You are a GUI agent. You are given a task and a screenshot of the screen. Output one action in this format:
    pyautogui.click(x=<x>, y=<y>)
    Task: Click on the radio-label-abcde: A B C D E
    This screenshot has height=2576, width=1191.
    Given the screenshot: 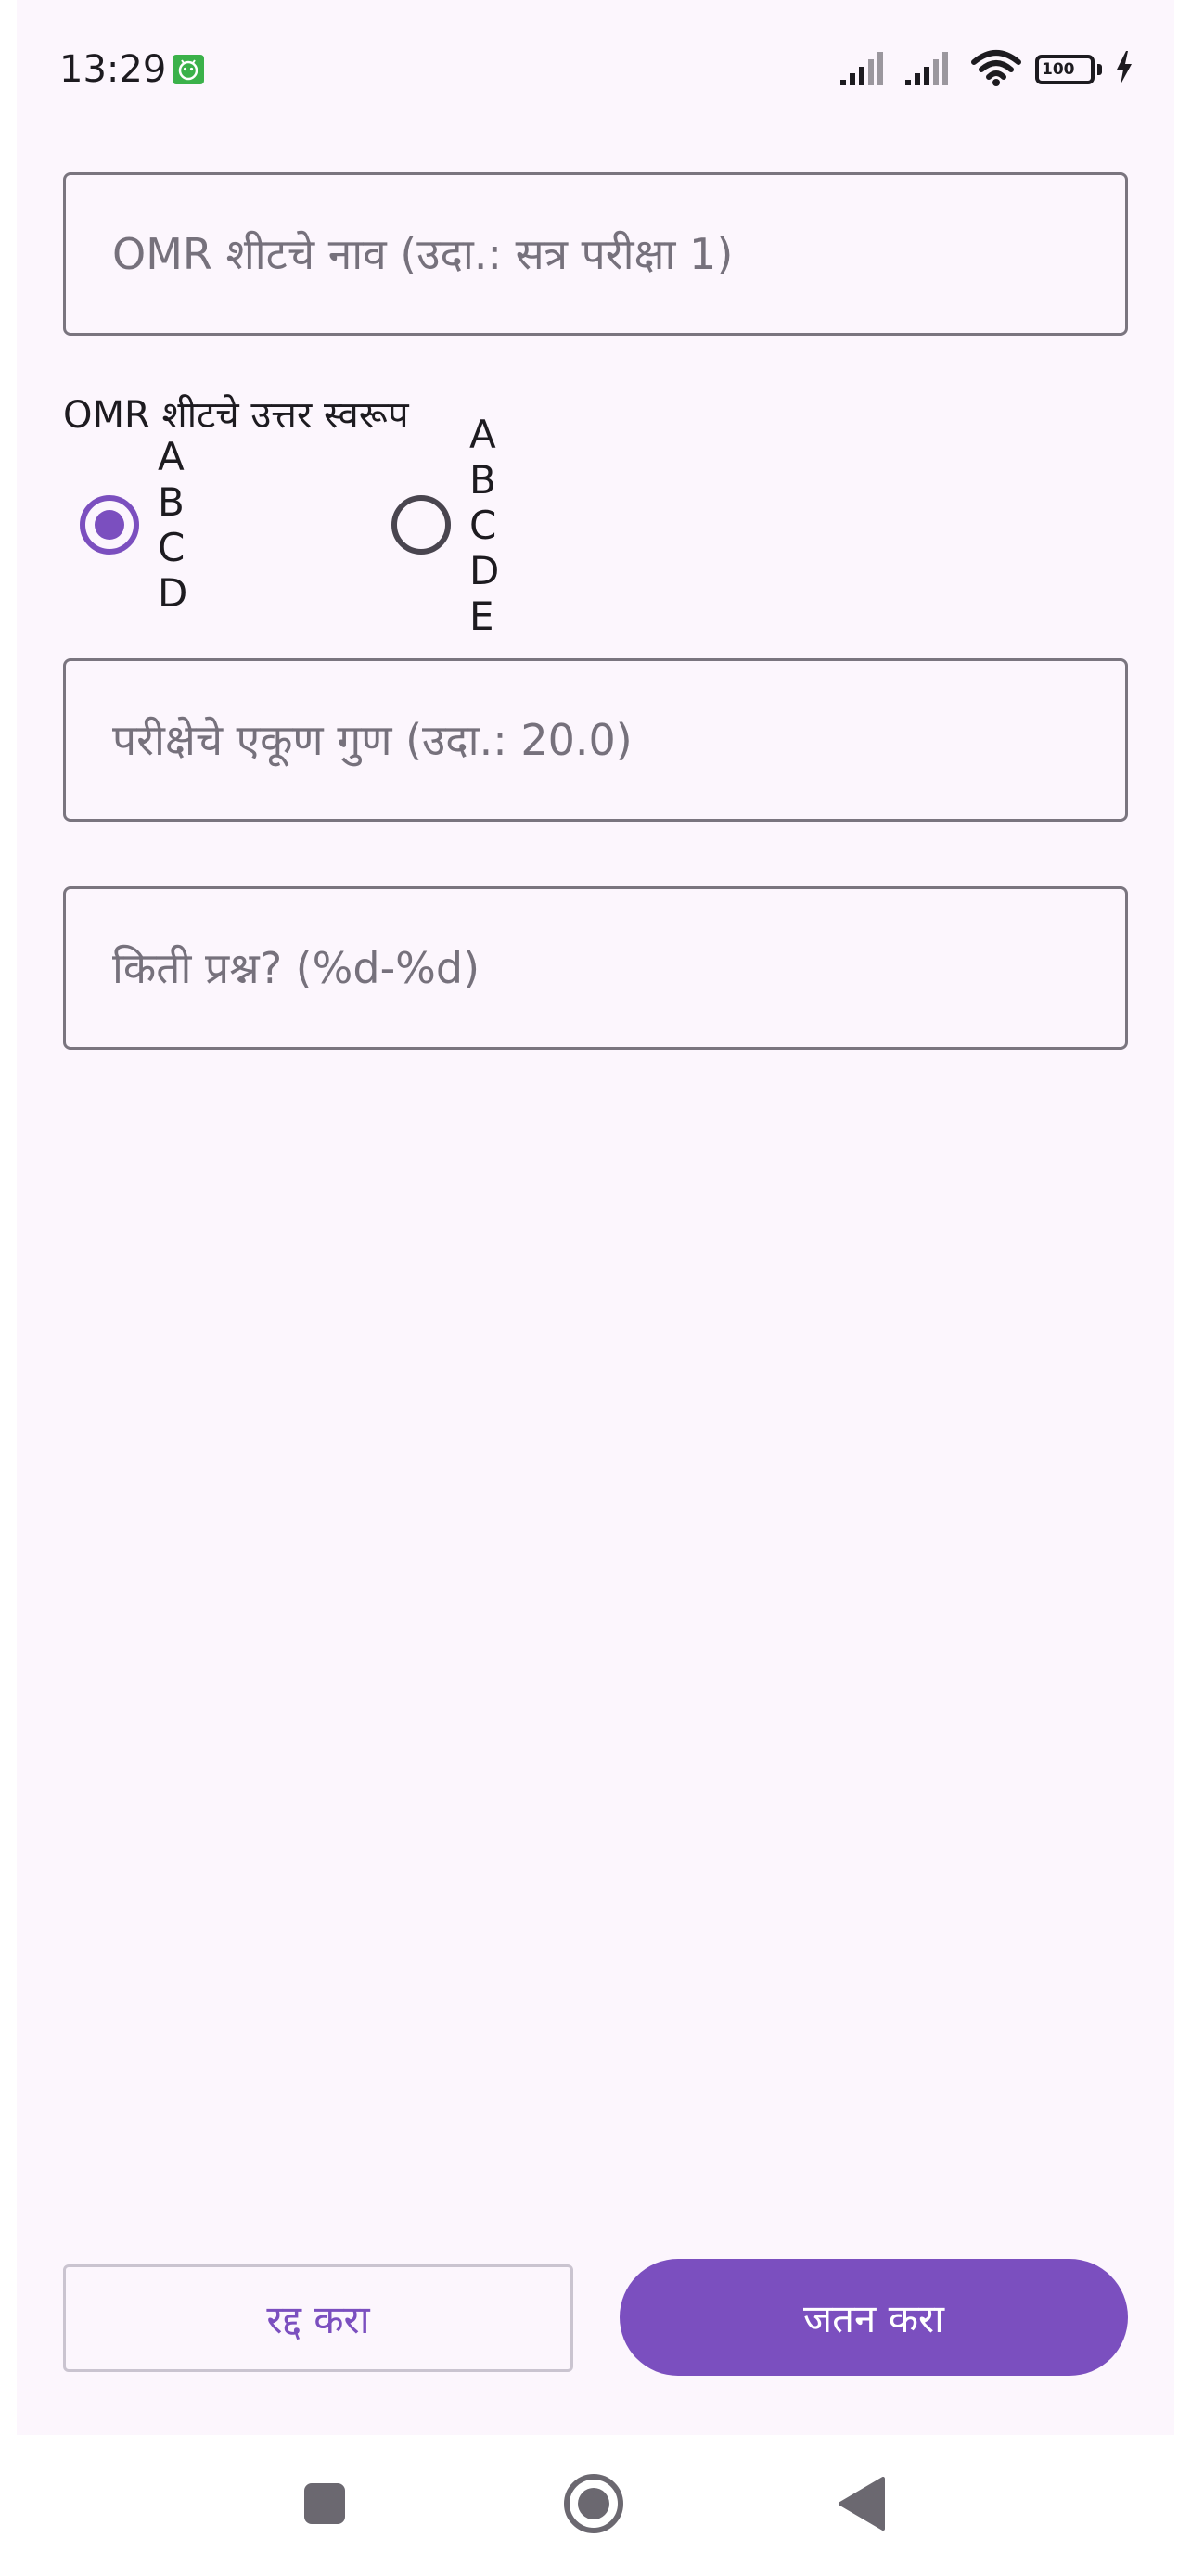 What is the action you would take?
    pyautogui.click(x=489, y=525)
    